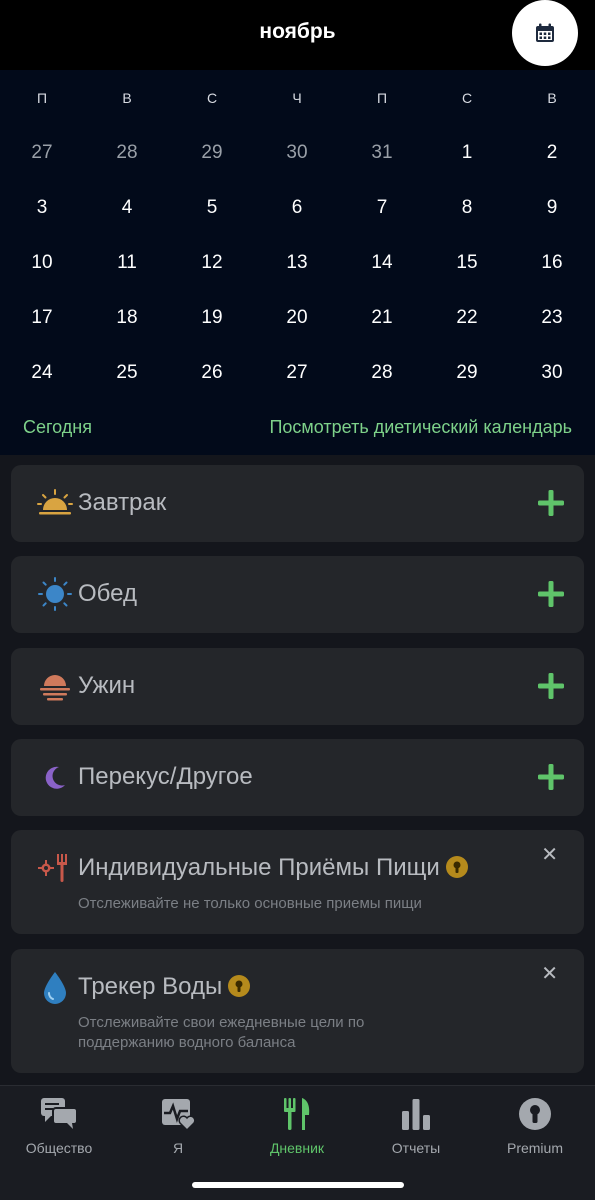 This screenshot has width=595, height=1200. Describe the element at coordinates (212, 318) in the screenshot. I see `calendar-day: 19` at that location.